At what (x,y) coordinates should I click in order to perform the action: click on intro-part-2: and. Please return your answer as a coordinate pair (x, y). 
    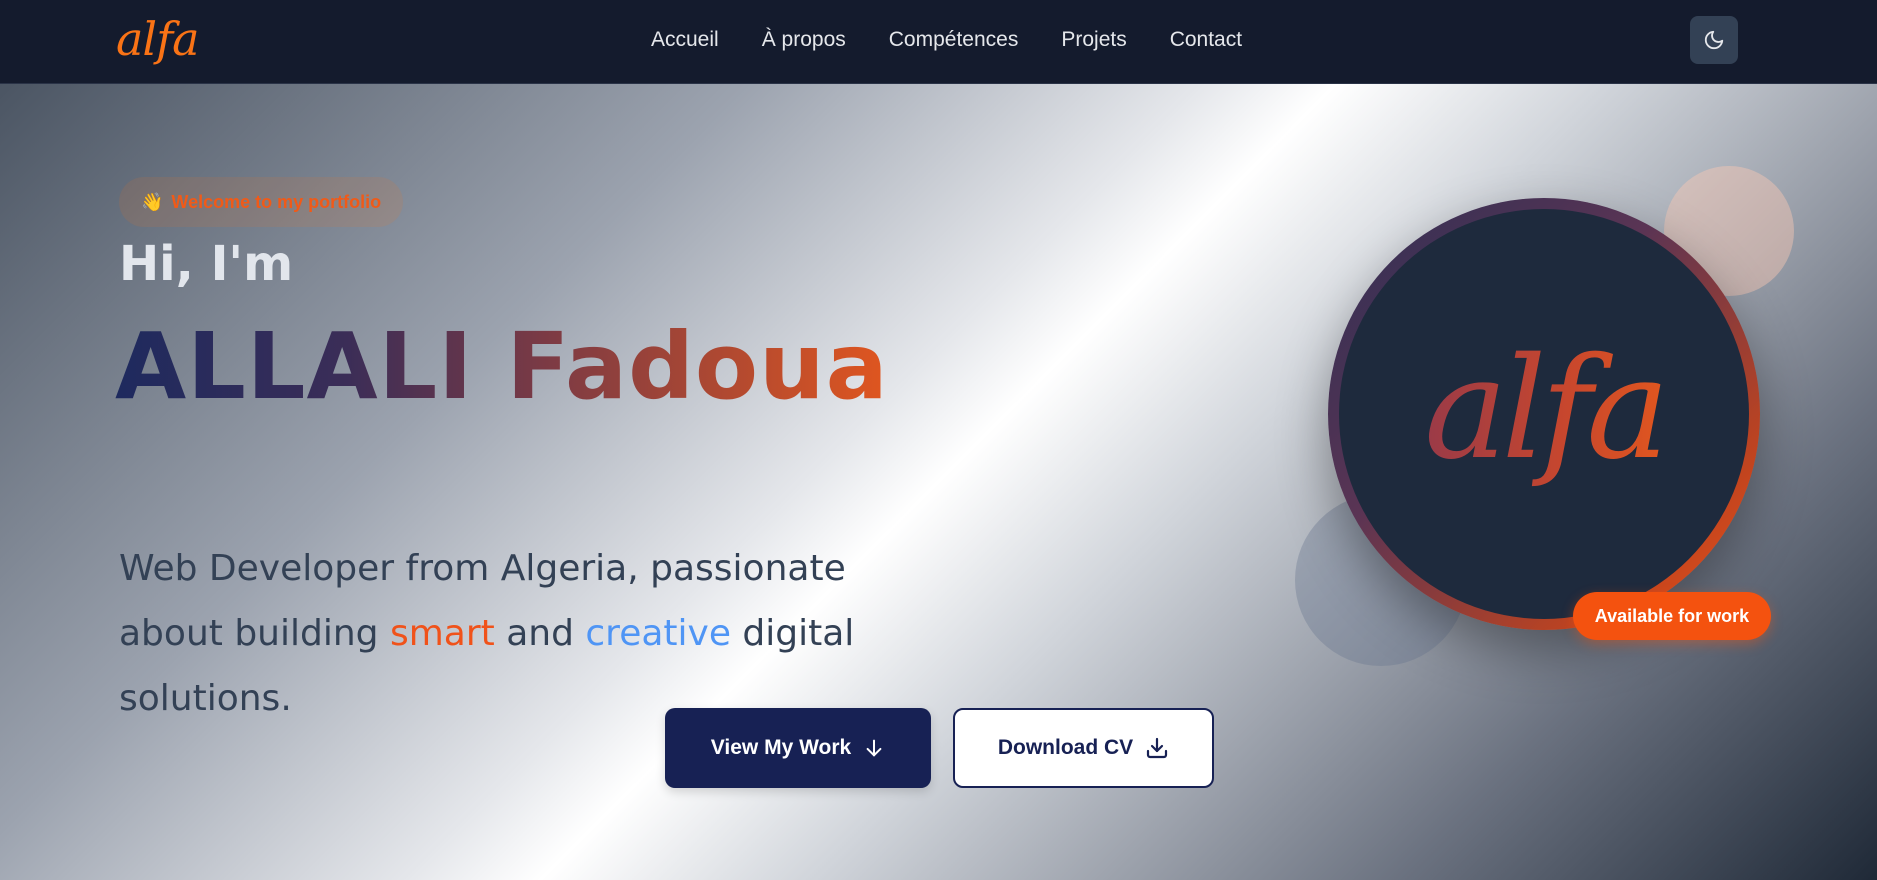
    Looking at the image, I should click on (540, 633).